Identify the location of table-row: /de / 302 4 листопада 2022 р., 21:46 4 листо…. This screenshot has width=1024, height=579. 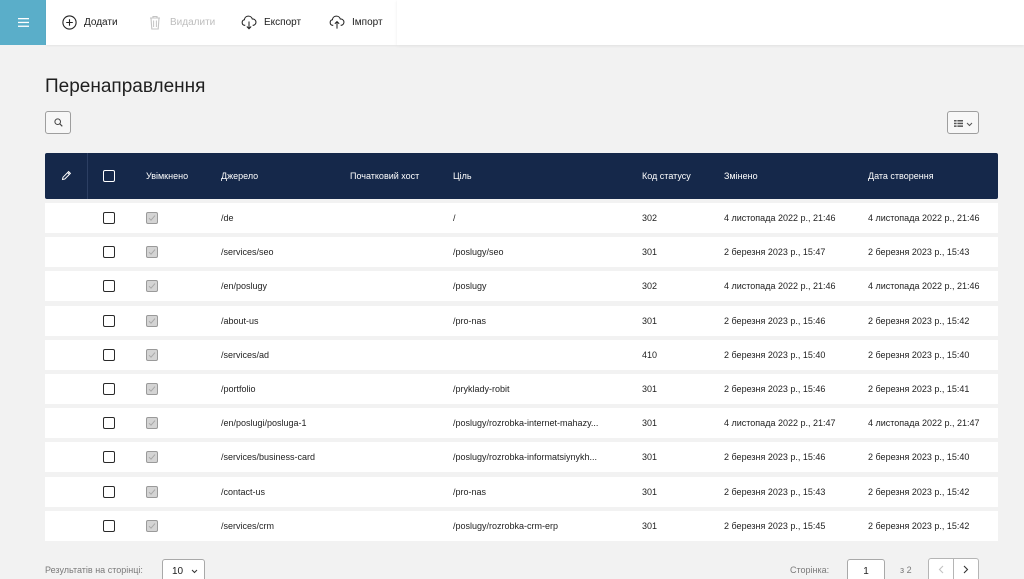
(521, 218).